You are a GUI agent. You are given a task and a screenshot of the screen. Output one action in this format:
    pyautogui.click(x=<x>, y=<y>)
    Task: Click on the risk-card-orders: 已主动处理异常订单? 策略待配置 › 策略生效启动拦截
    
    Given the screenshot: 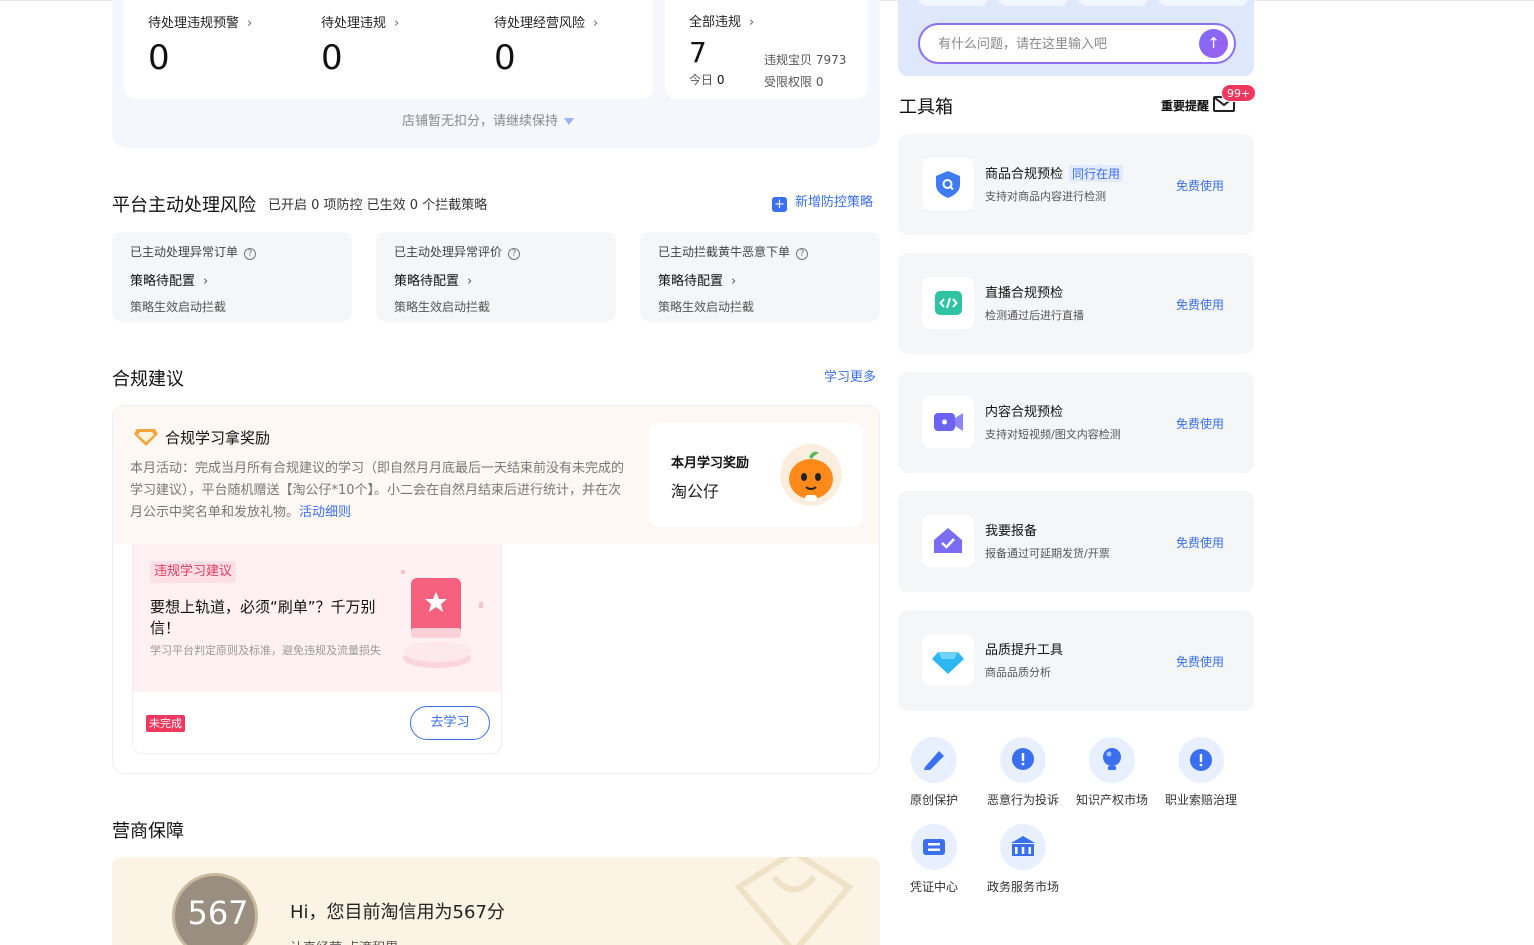 What is the action you would take?
    pyautogui.click(x=232, y=277)
    